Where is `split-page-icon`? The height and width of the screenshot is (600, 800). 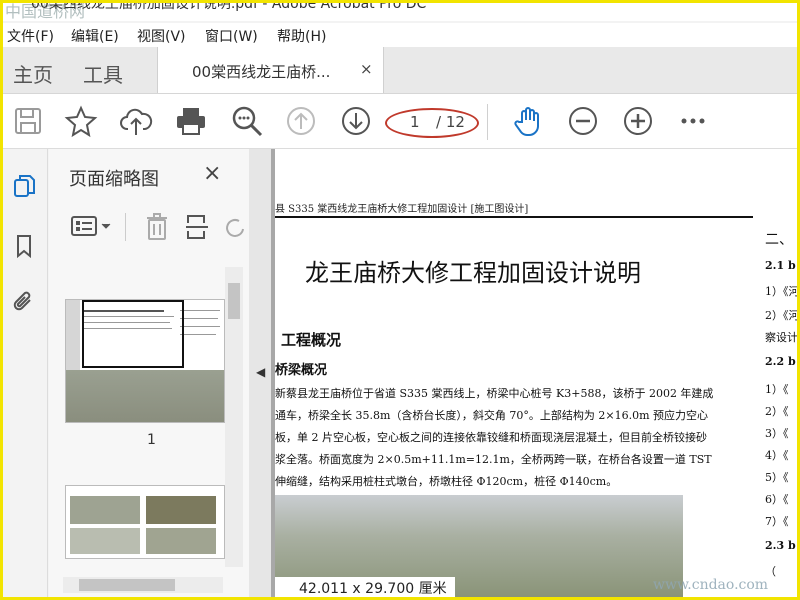 split-page-icon is located at coordinates (197, 227).